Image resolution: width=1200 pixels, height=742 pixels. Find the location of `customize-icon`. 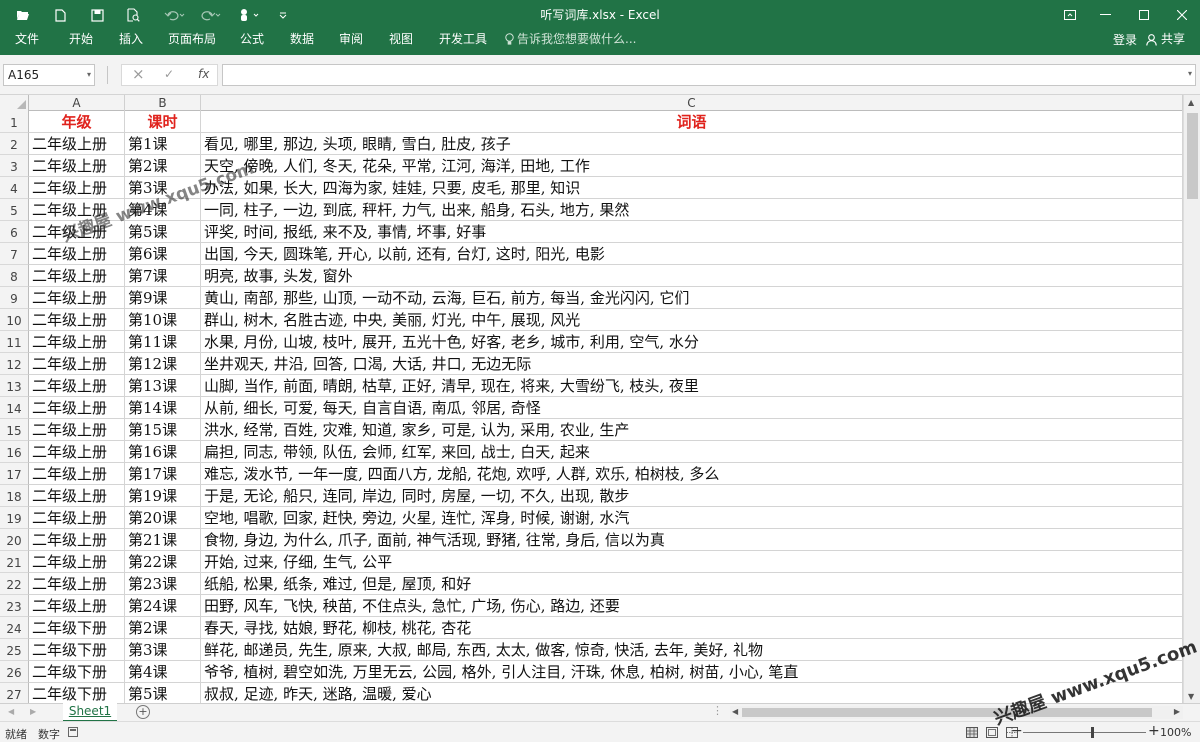

customize-icon is located at coordinates (283, 15).